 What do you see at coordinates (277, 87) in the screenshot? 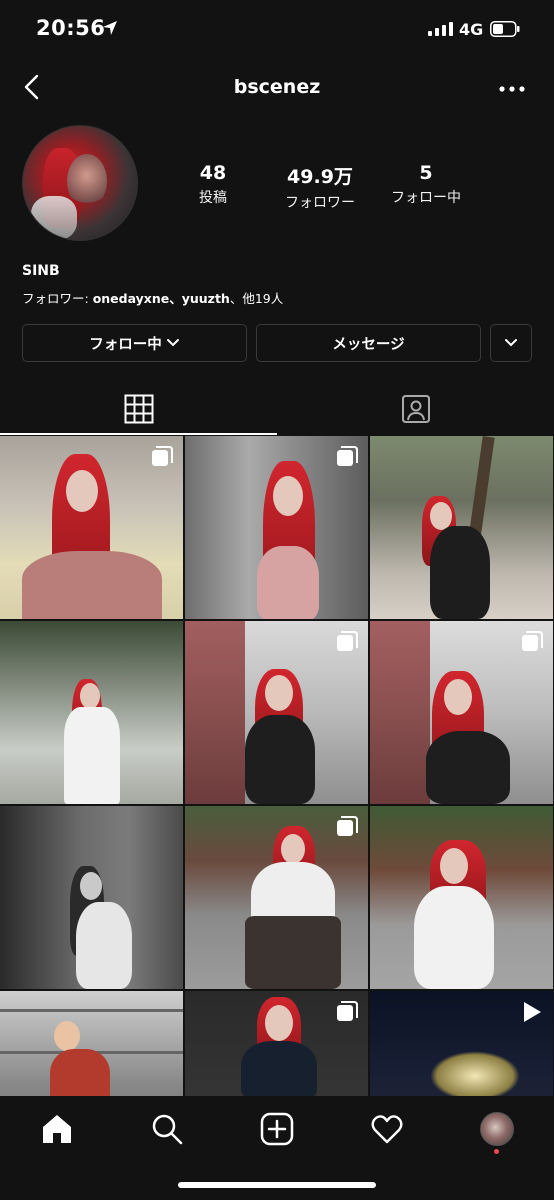
I see `profile-username: bscenez` at bounding box center [277, 87].